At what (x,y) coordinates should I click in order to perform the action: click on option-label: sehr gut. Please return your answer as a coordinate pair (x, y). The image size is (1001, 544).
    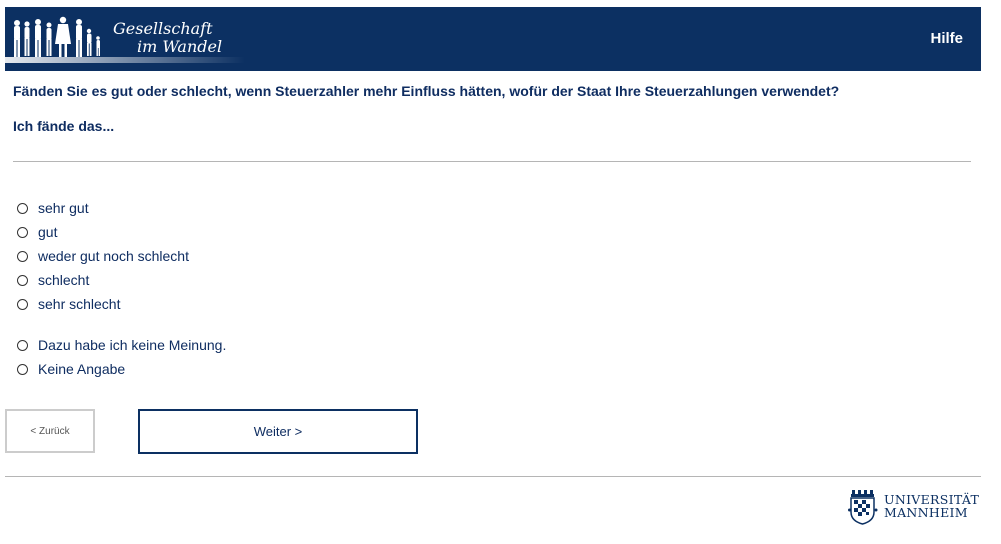
    Looking at the image, I should click on (63, 208).